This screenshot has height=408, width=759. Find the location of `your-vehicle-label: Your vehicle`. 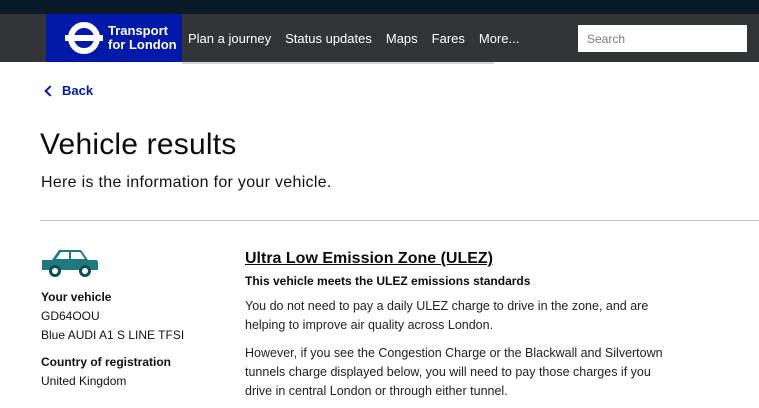

your-vehicle-label: Your vehicle is located at coordinates (76, 297).